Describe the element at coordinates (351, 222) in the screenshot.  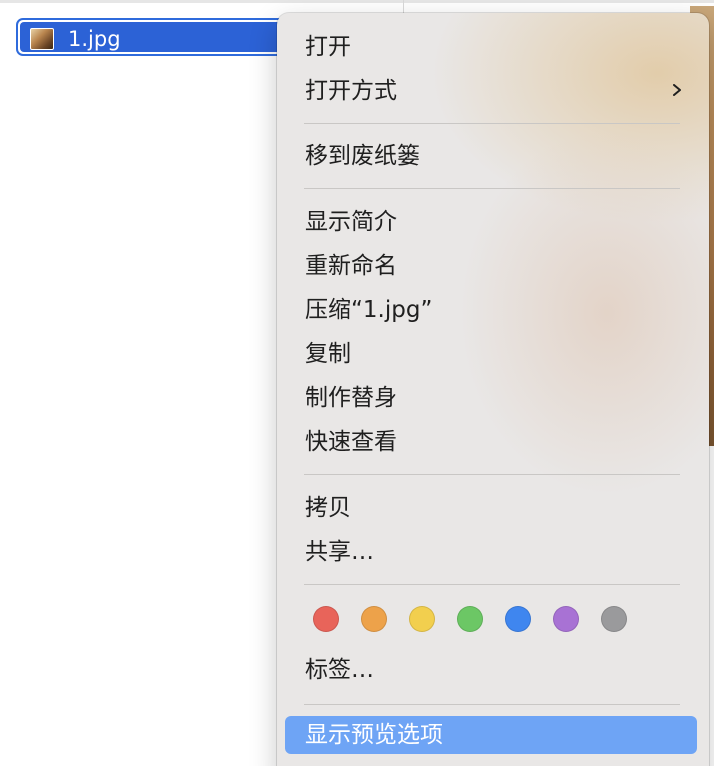
I see `menu-item-label: 显示简介` at that location.